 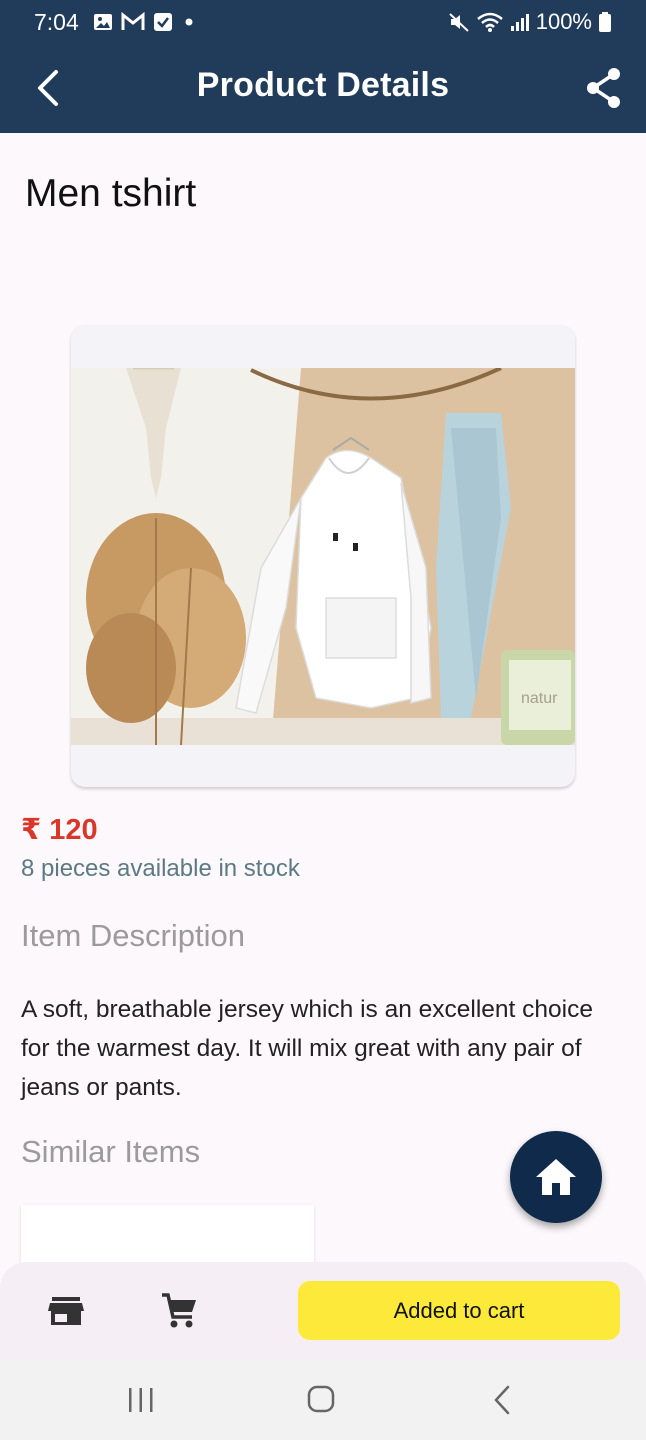 What do you see at coordinates (519, 22) in the screenshot?
I see `signal-icon` at bounding box center [519, 22].